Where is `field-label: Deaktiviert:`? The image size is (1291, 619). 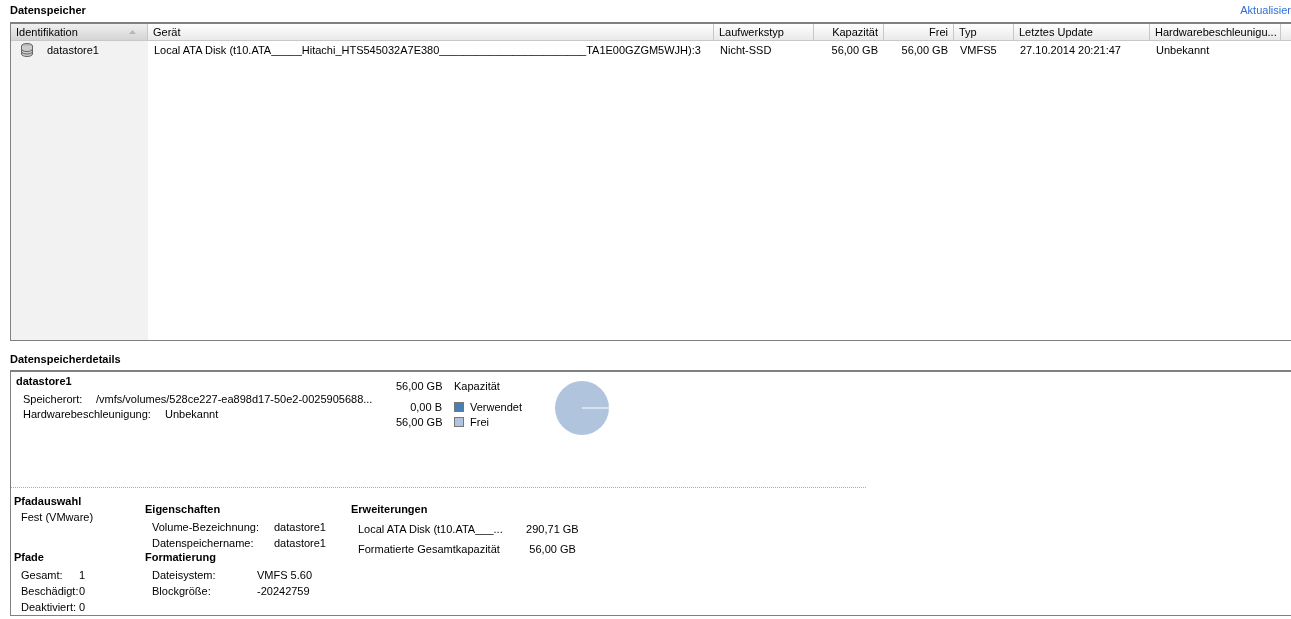
field-label: Deaktiviert: is located at coordinates (49, 607).